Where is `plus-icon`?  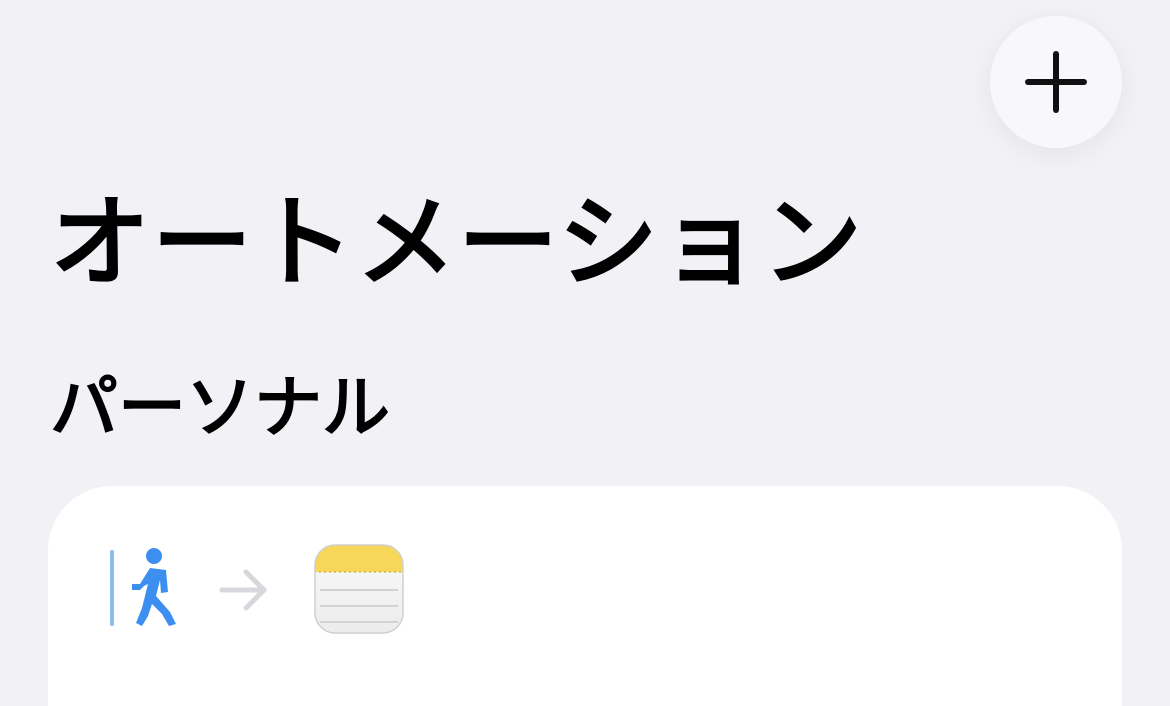
plus-icon is located at coordinates (1056, 82).